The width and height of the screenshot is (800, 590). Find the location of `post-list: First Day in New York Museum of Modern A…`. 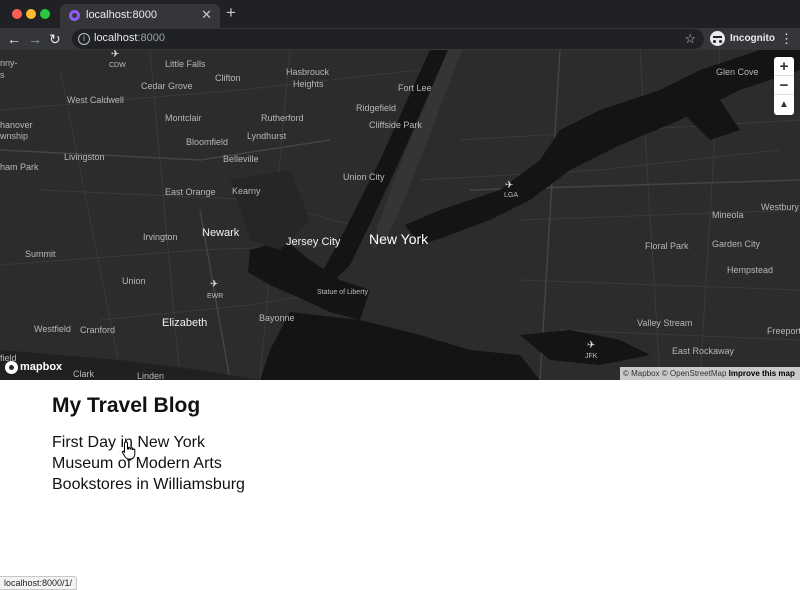

post-list: First Day in New York Museum of Modern A… is located at coordinates (148, 463).